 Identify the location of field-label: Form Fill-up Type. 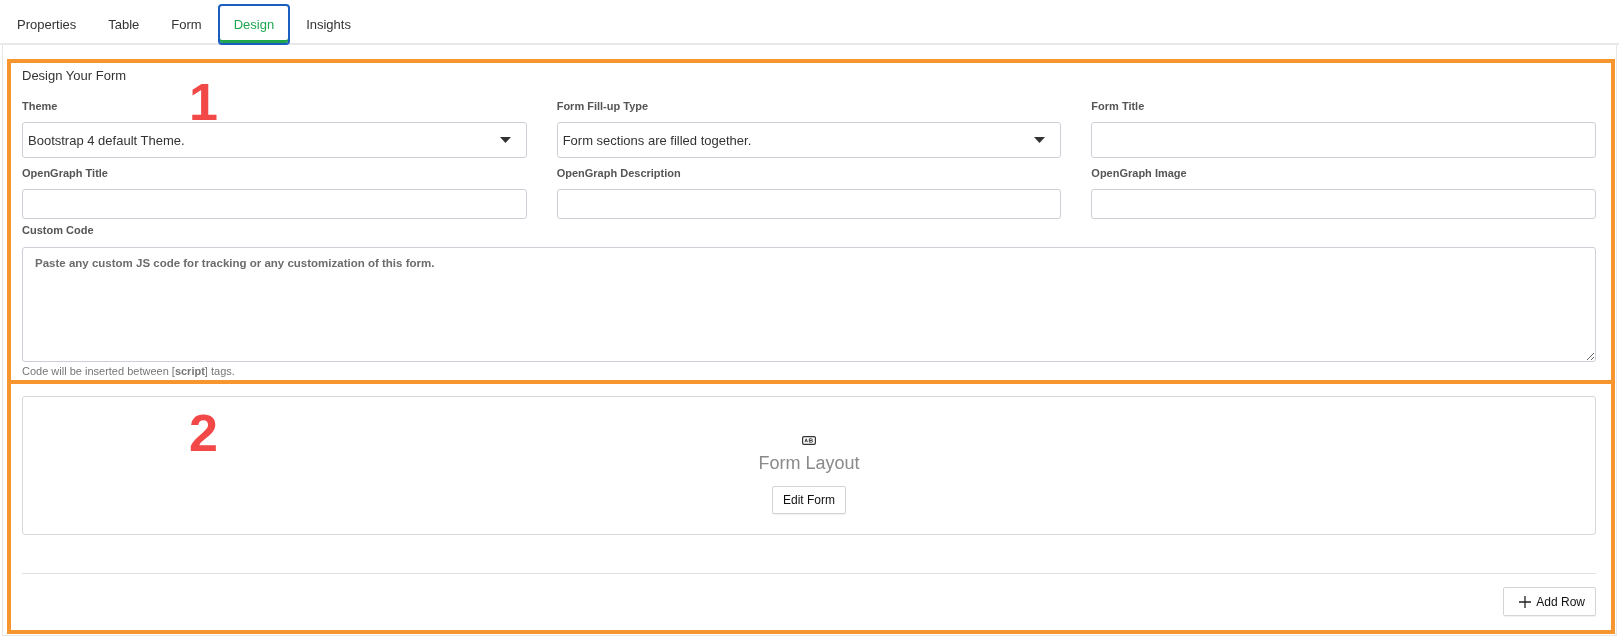
(602, 106).